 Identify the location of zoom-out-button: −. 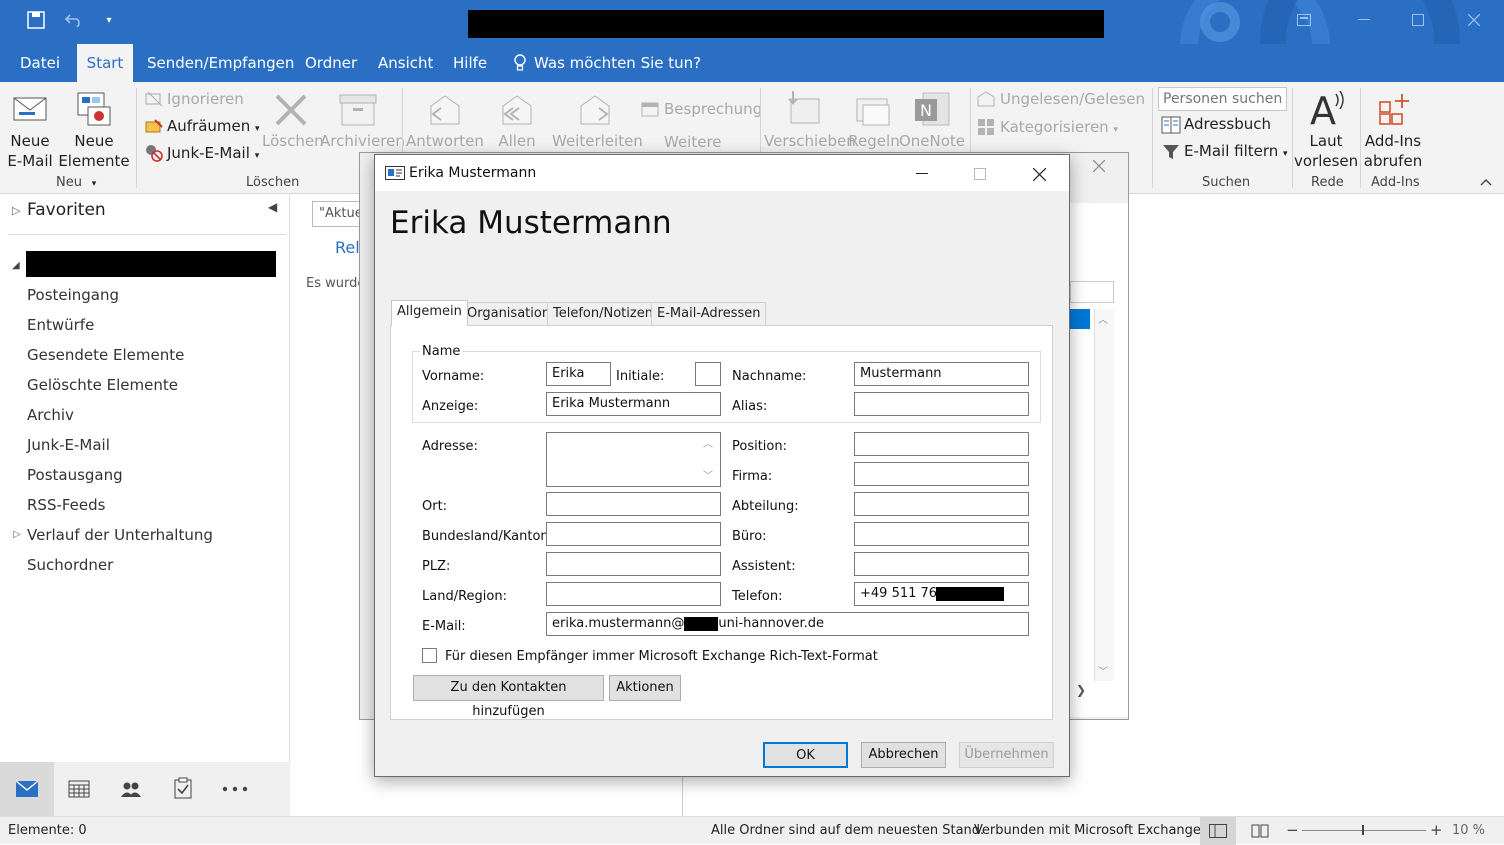
(1292, 830).